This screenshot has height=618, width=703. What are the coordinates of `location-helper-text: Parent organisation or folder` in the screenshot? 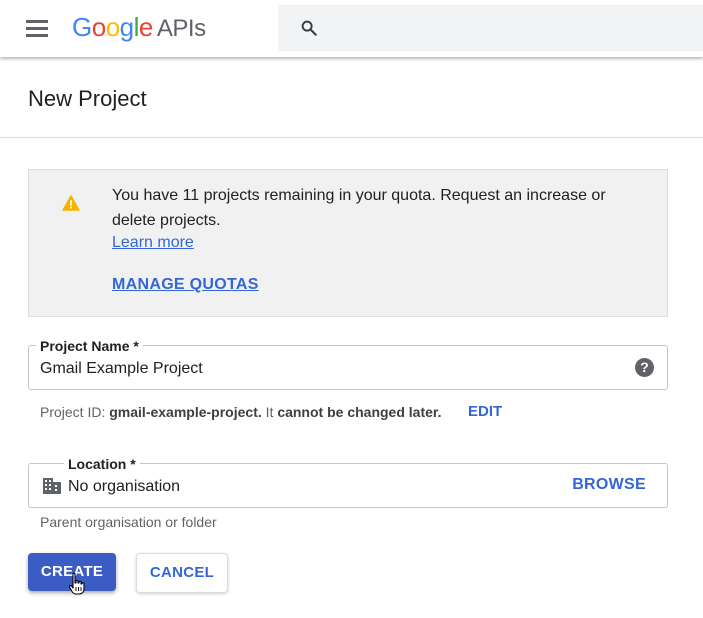 It's located at (128, 522).